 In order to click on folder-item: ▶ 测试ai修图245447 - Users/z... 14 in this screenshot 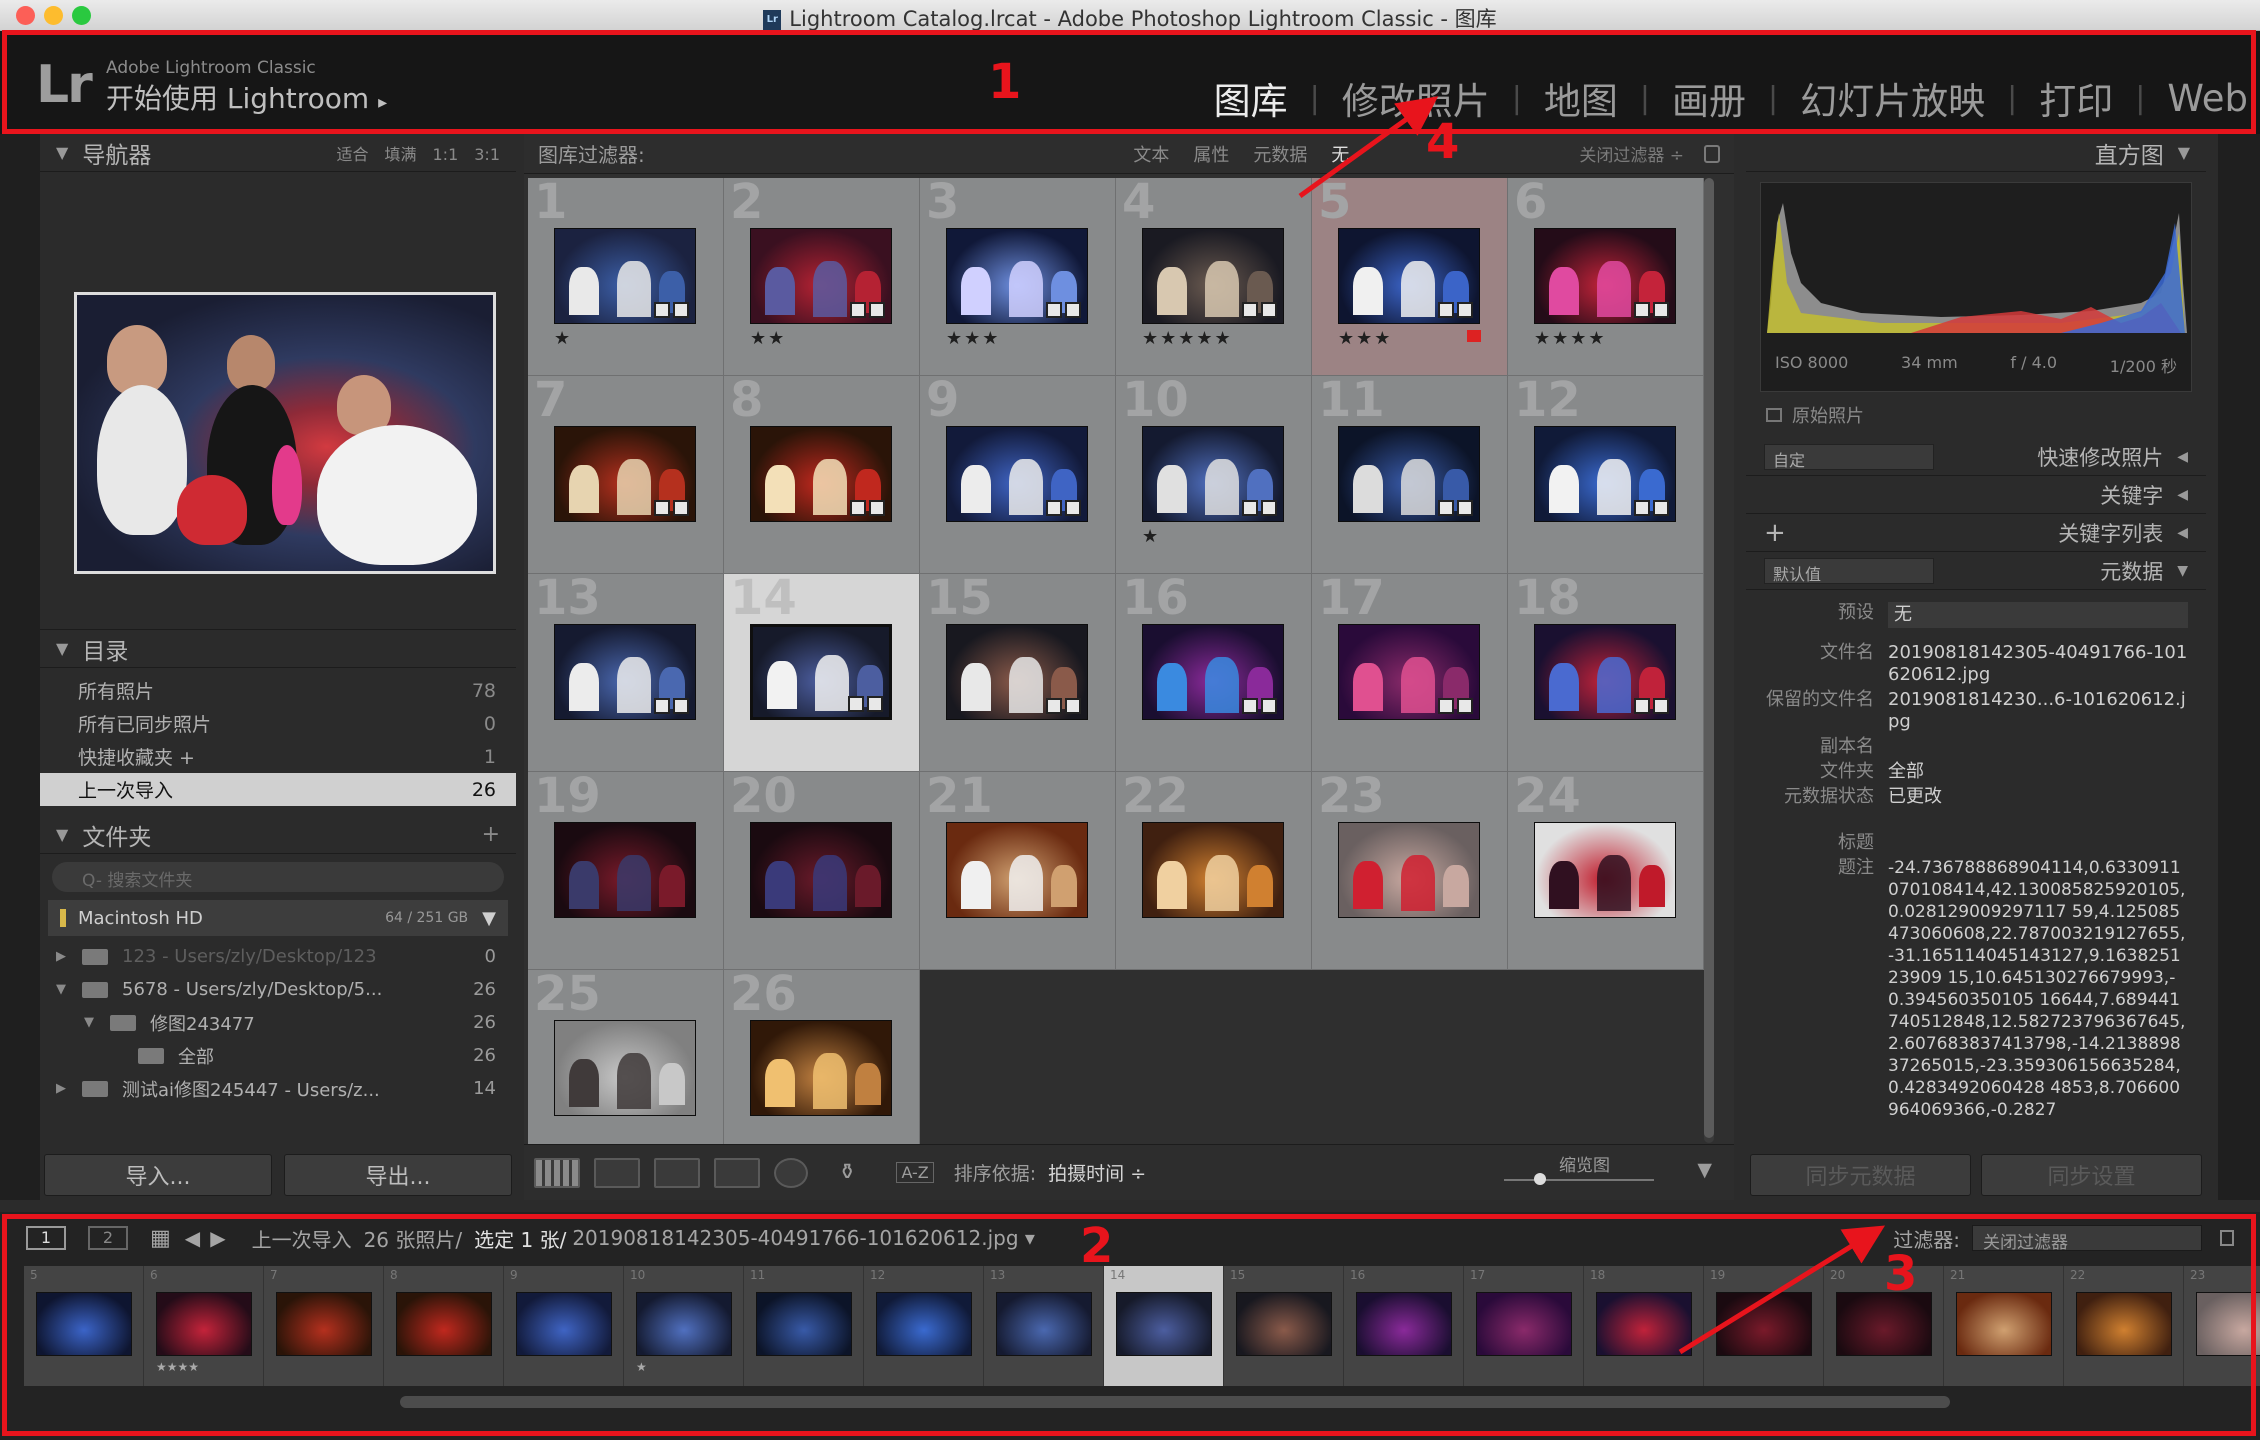, I will do `click(278, 1088)`.